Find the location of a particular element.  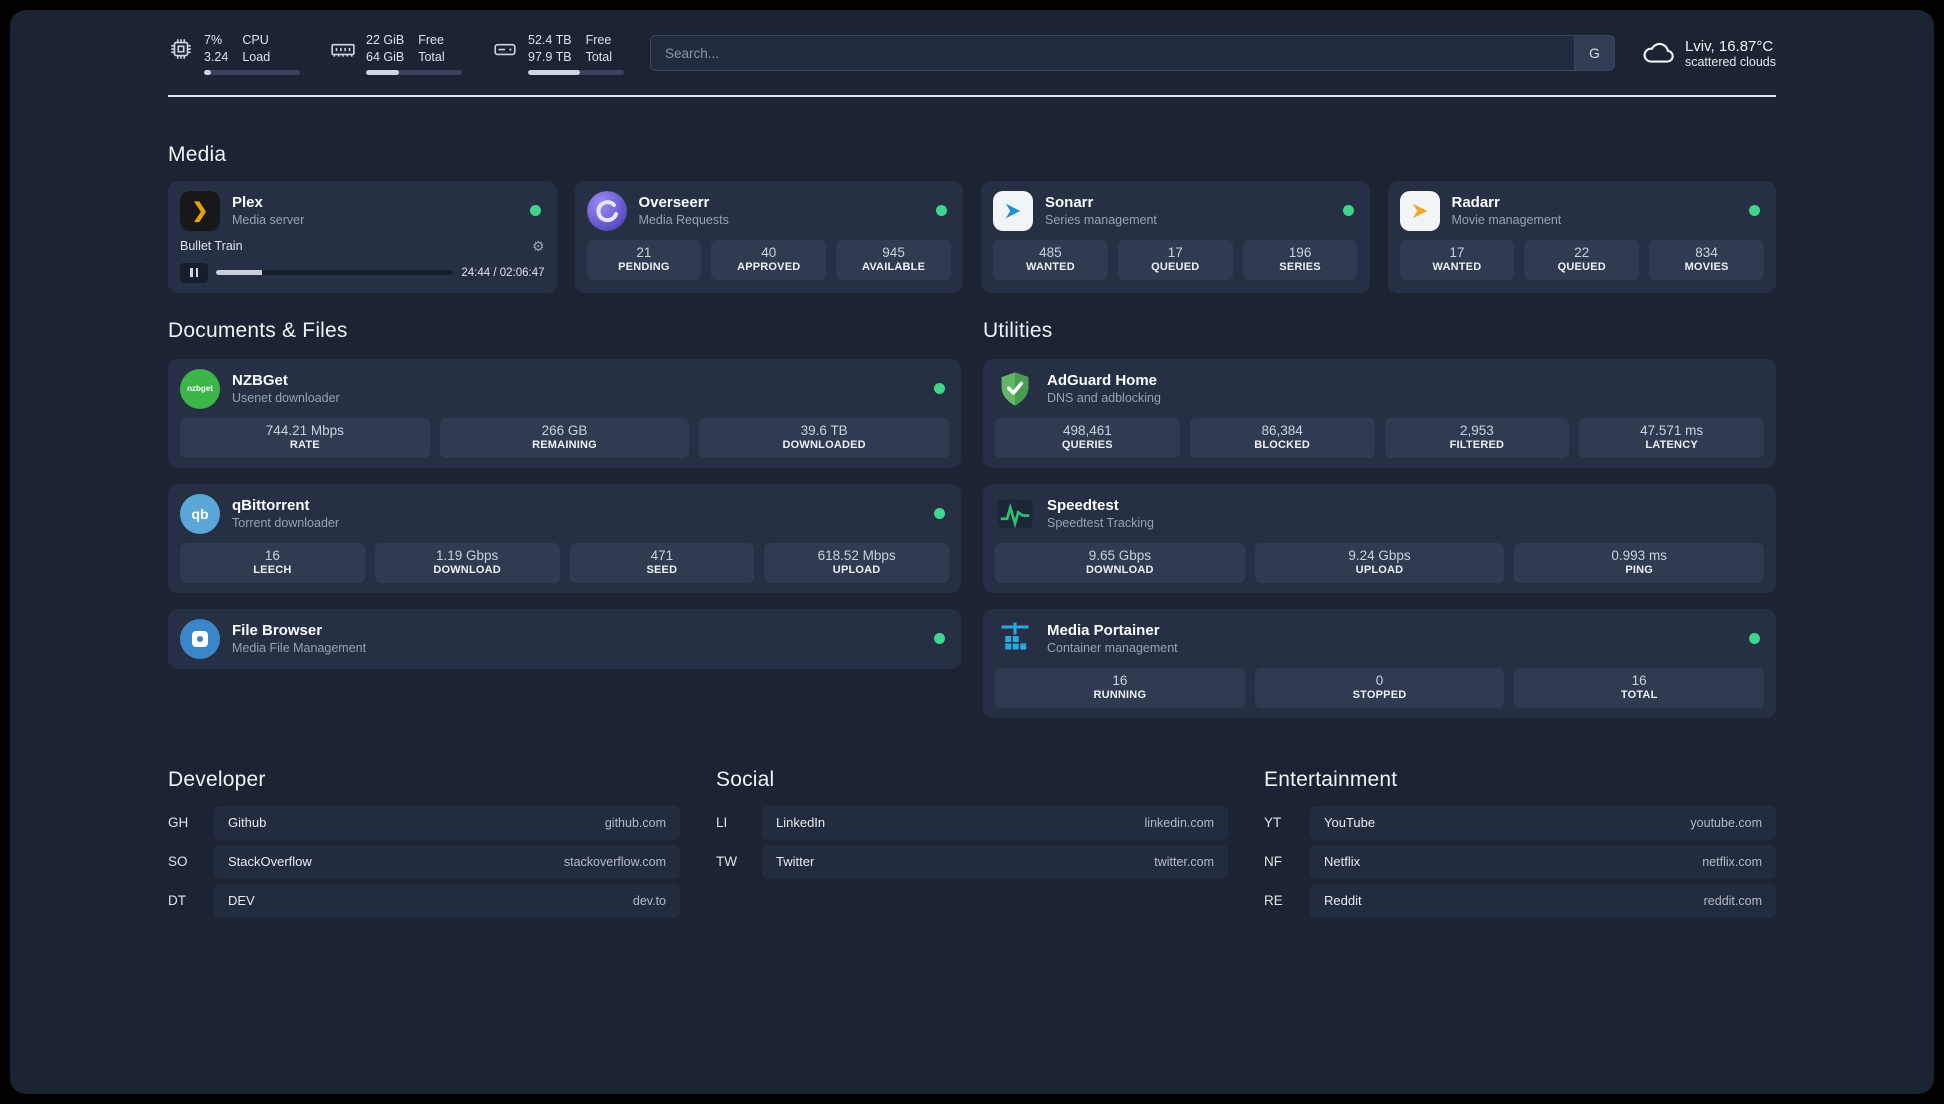

topbar-divider is located at coordinates (972, 95).